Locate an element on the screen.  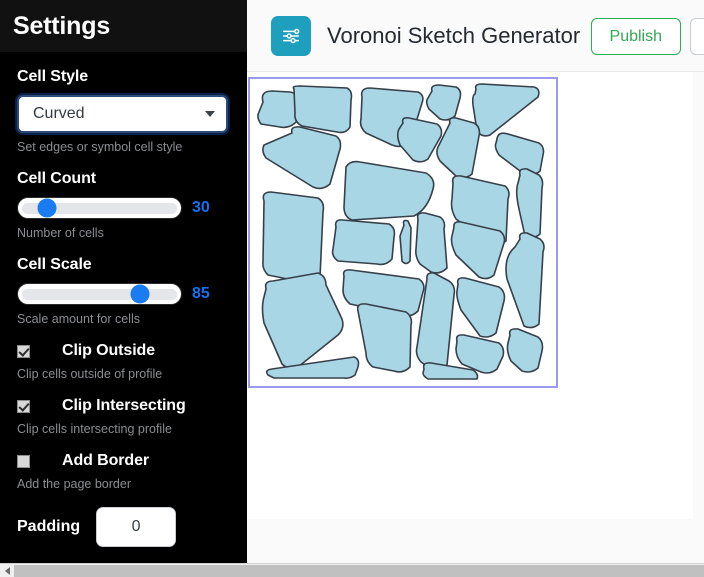
add-border-row: Add Border is located at coordinates (123, 461).